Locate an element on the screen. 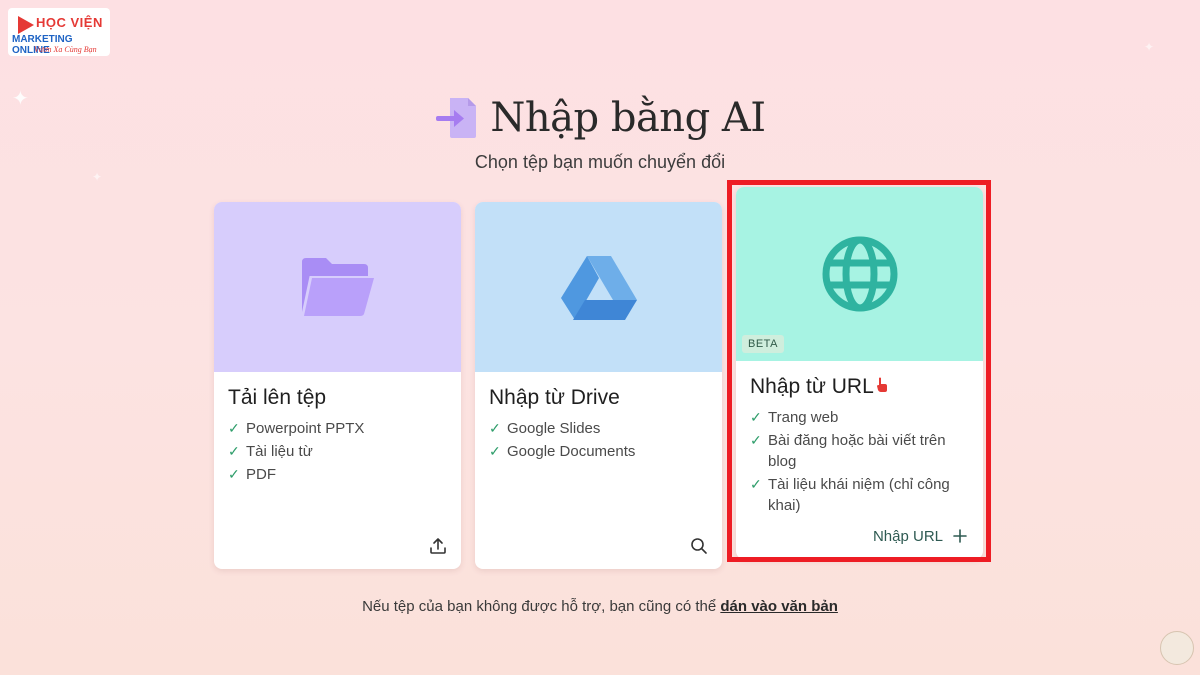  page-title: Nhập bằng AI is located at coordinates (628, 118).